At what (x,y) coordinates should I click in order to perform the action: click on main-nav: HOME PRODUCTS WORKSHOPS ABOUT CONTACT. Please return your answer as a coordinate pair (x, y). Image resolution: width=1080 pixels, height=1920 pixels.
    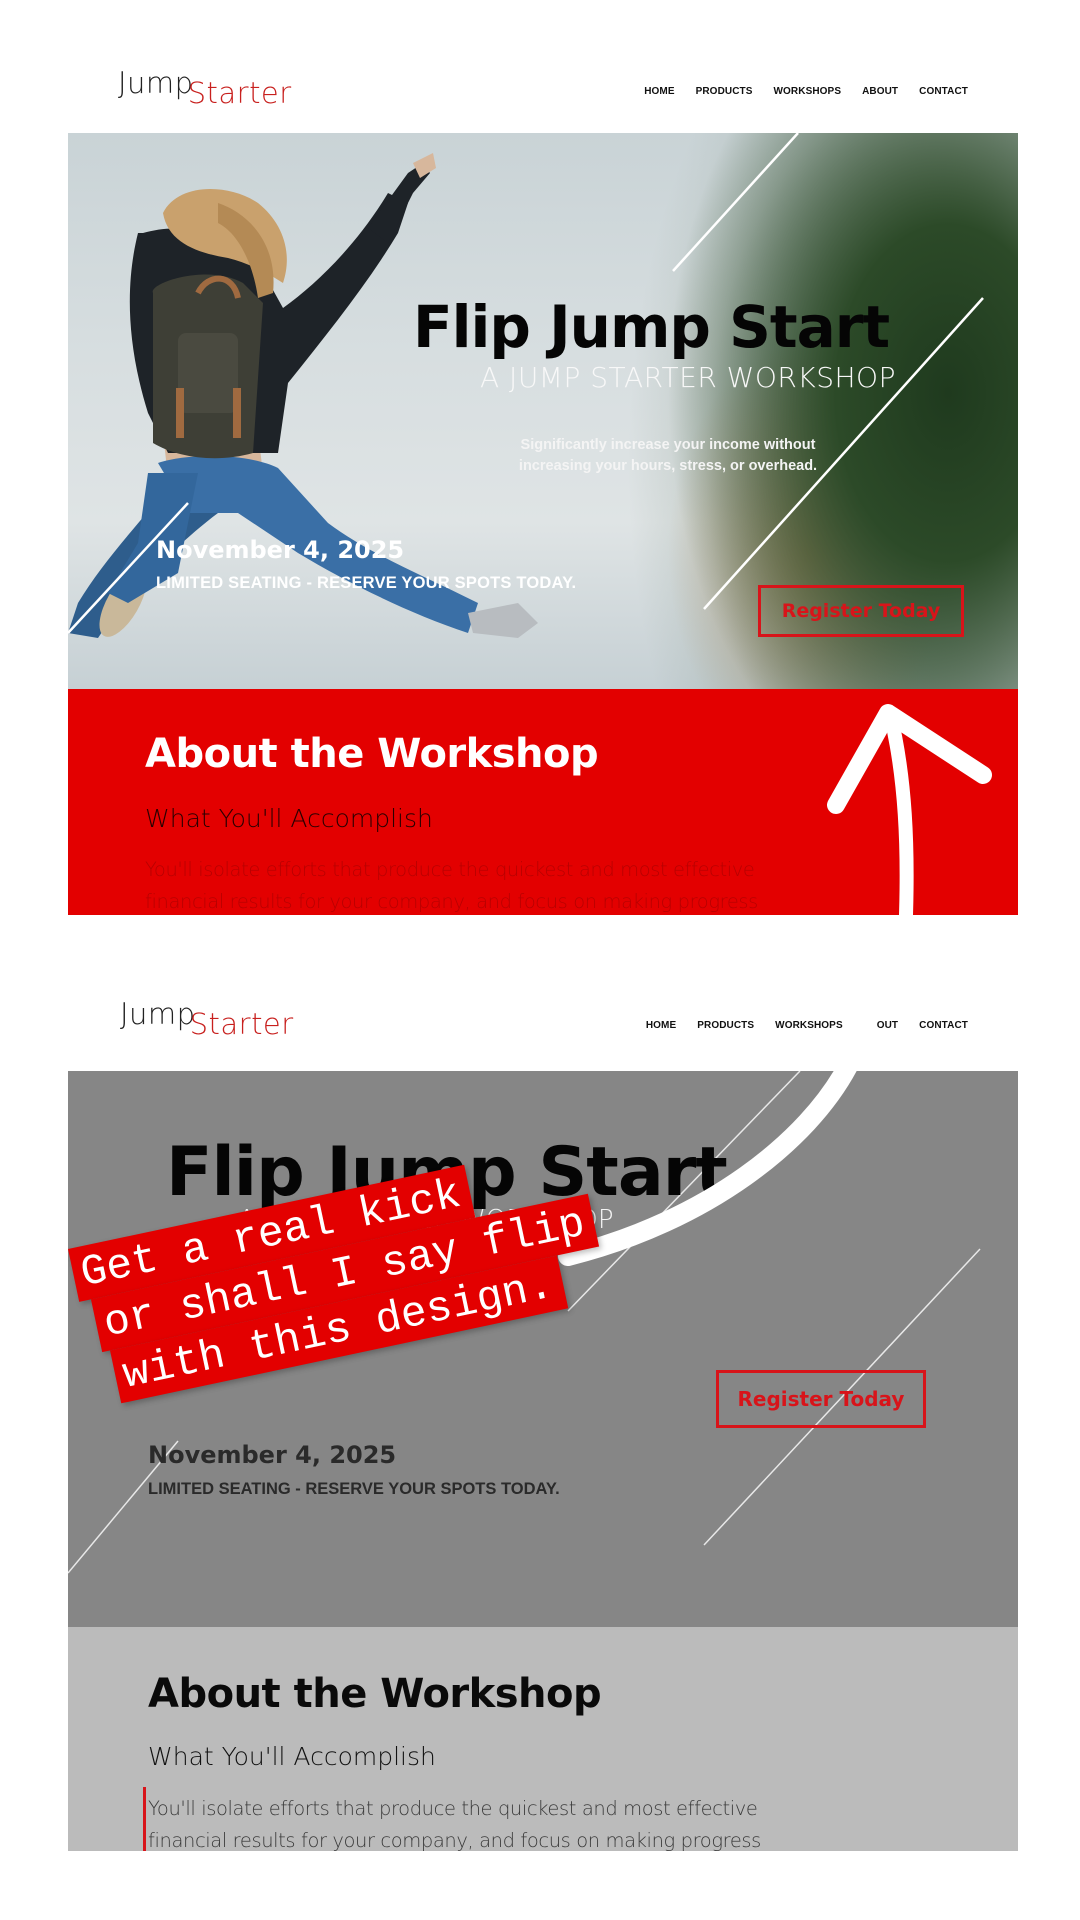
    Looking at the image, I should click on (795, 91).